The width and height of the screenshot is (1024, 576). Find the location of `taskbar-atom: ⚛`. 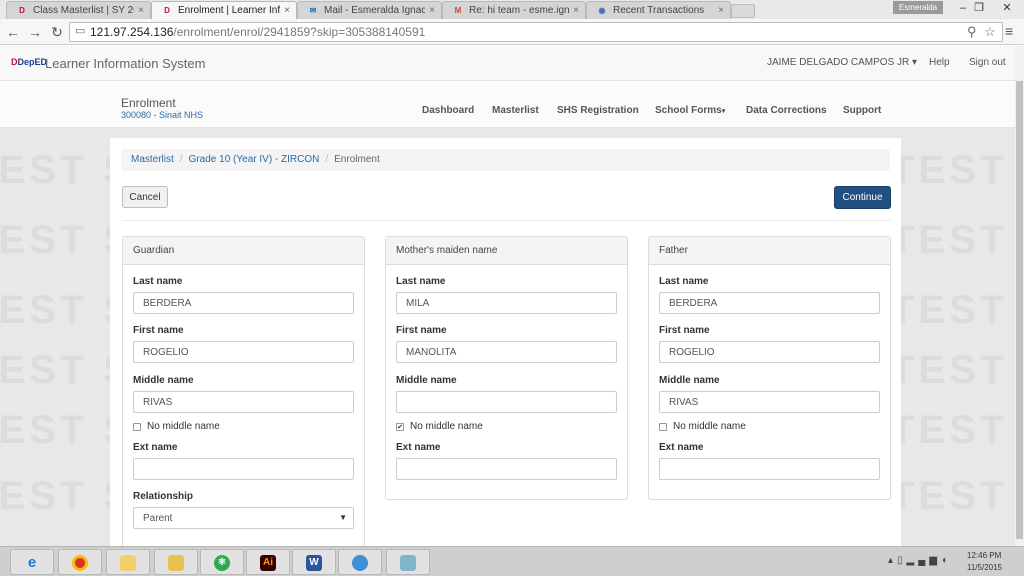

taskbar-atom: ⚛ is located at coordinates (222, 562).